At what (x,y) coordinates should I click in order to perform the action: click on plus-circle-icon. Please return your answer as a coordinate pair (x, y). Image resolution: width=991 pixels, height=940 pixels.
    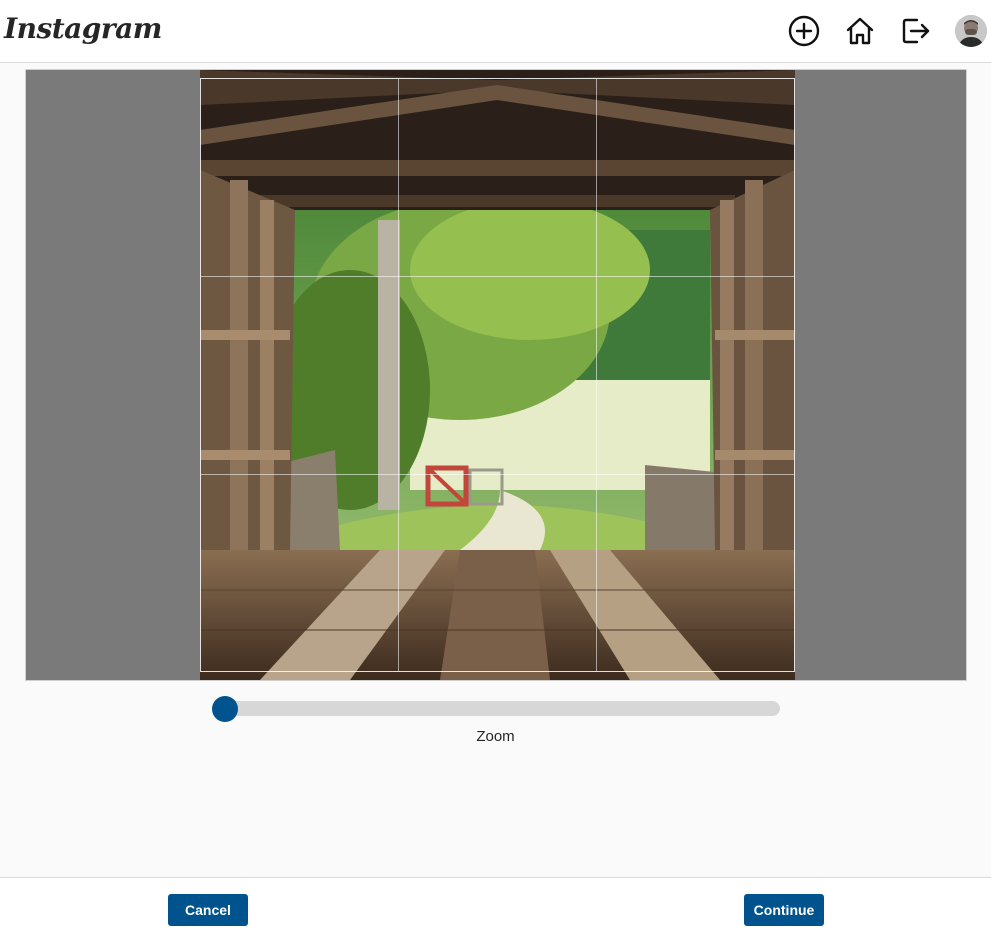
    Looking at the image, I should click on (804, 31).